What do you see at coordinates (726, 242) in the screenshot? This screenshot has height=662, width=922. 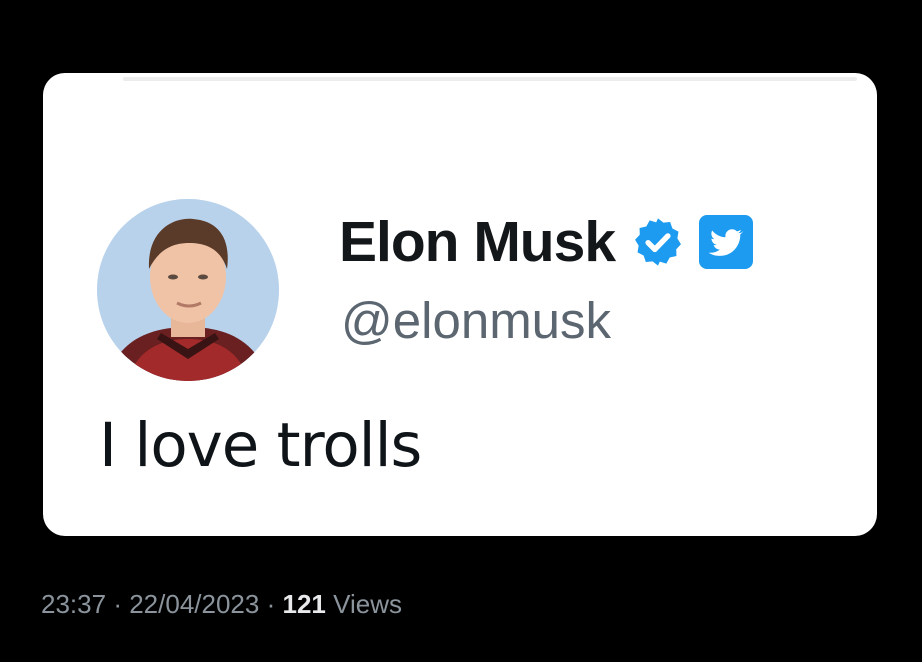 I see `twitter-bird-icon` at bounding box center [726, 242].